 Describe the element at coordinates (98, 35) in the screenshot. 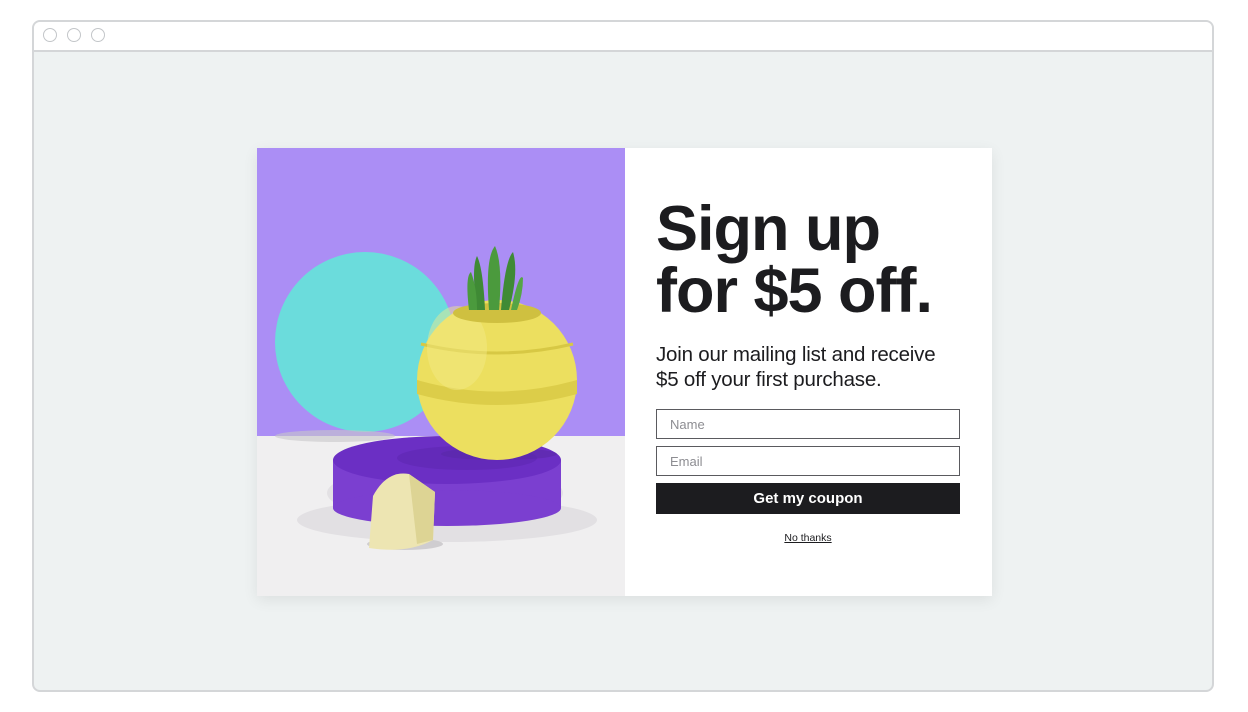

I see `window-maximize-dot` at that location.